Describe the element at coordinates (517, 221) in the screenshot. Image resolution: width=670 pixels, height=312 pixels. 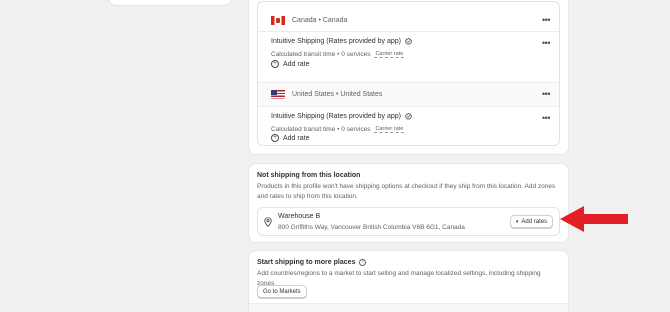
I see `chevron-down-icon: ▾` at that location.